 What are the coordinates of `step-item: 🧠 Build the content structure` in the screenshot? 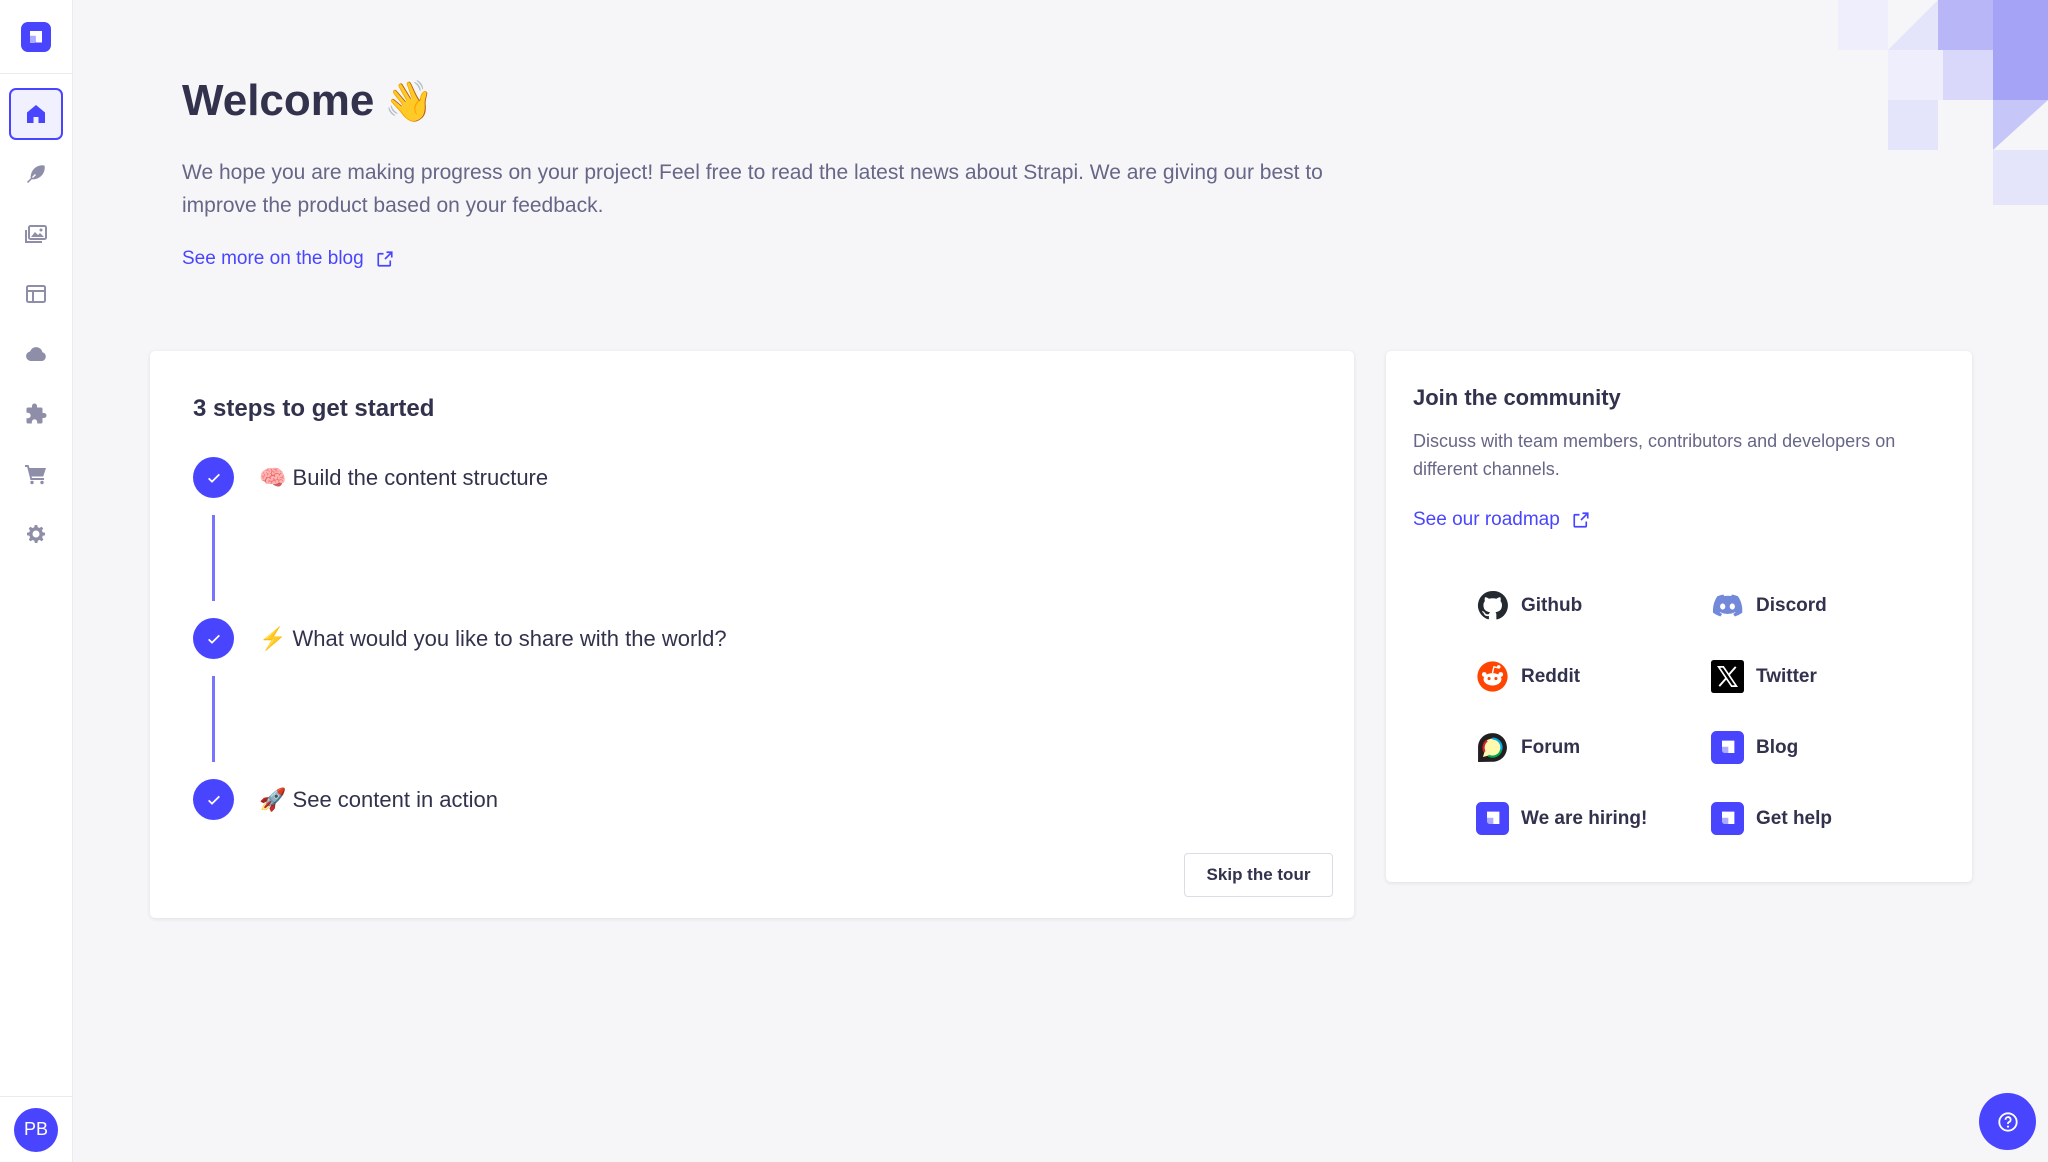 It's located at (370, 477).